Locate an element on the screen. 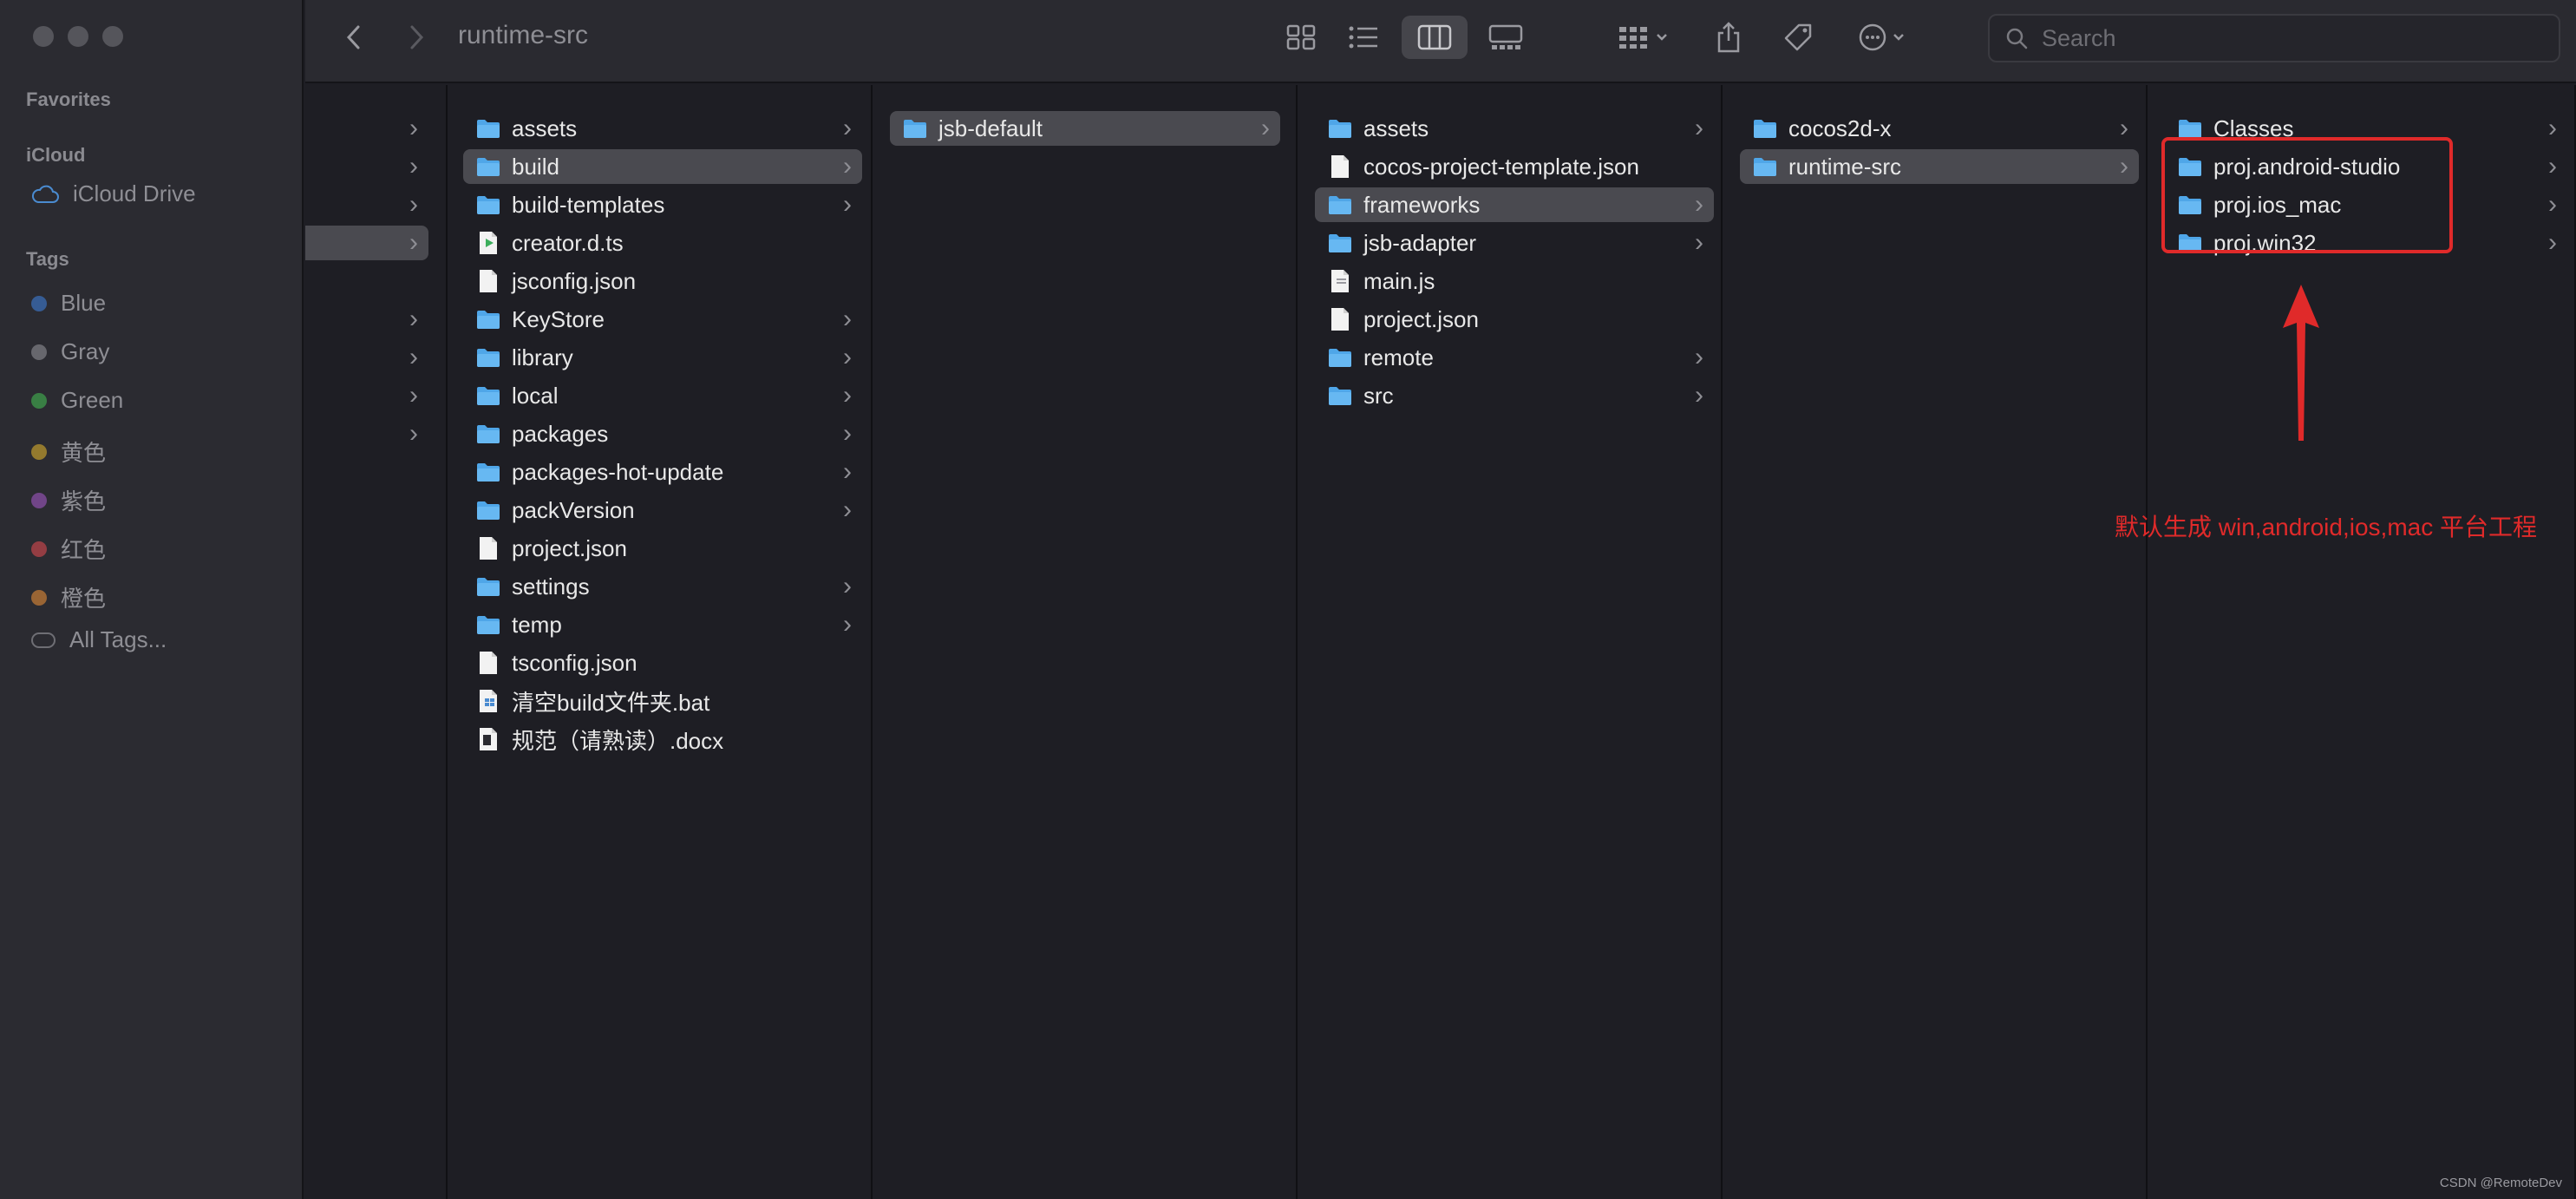 The image size is (2576, 1199). forward-button is located at coordinates (416, 37).